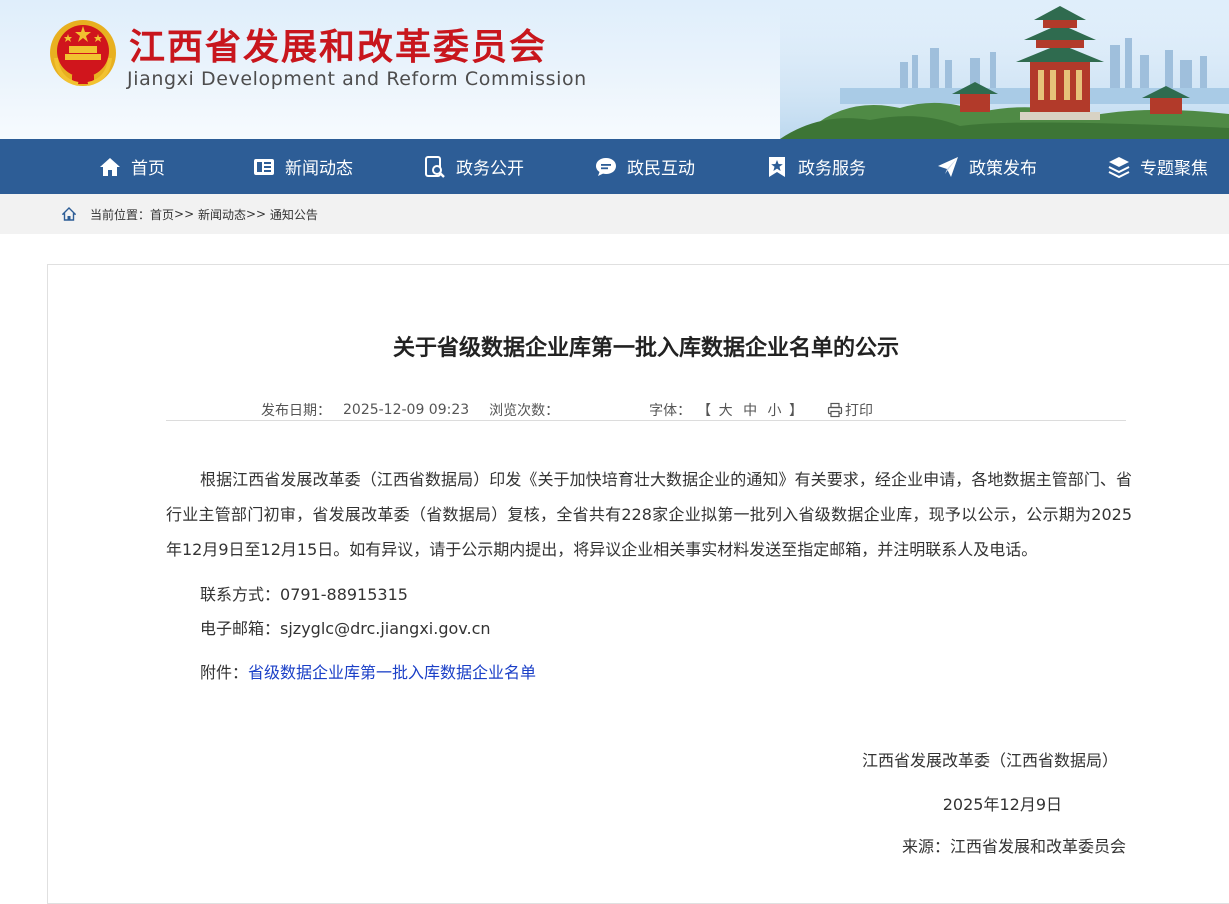  Describe the element at coordinates (83, 53) in the screenshot. I see `national-emblem-icon` at that location.